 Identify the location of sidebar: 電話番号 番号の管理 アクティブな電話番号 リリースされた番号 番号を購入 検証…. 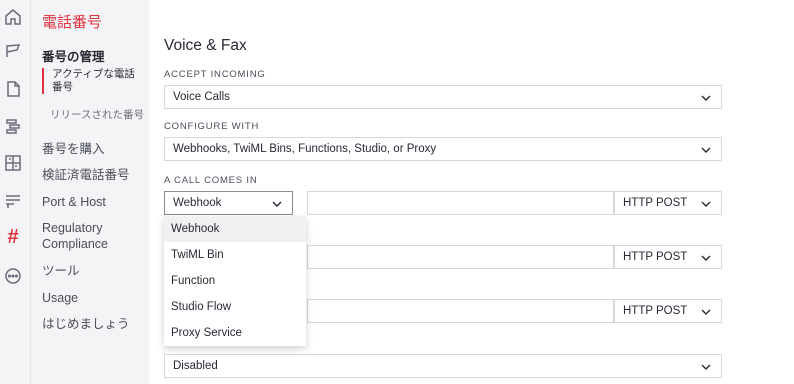
(90, 192).